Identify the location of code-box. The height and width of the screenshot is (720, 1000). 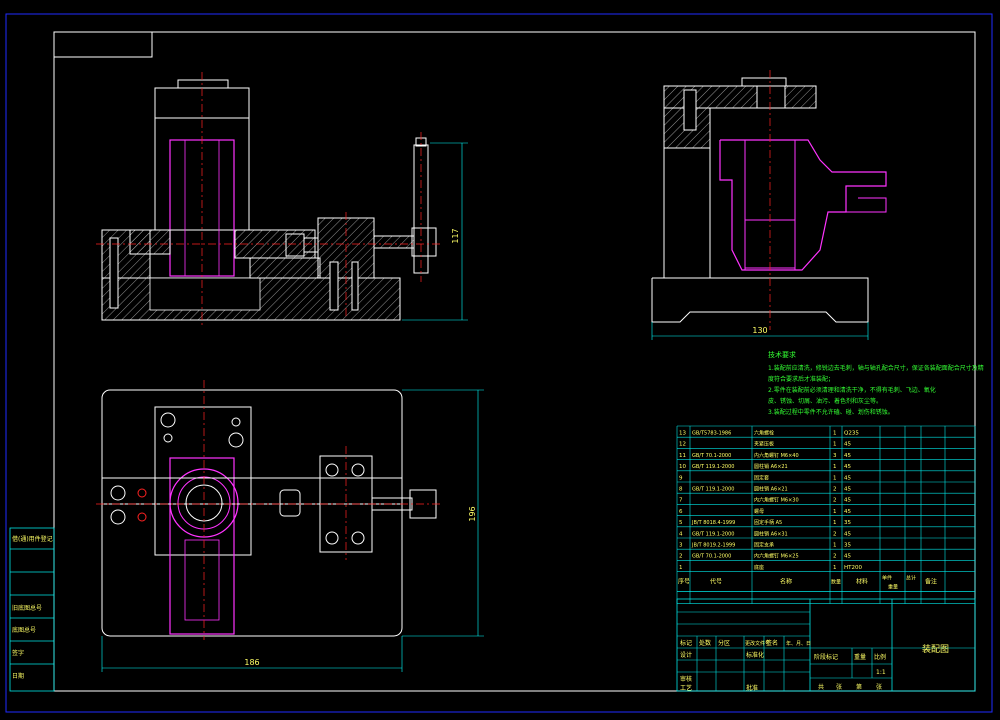
(103, 44).